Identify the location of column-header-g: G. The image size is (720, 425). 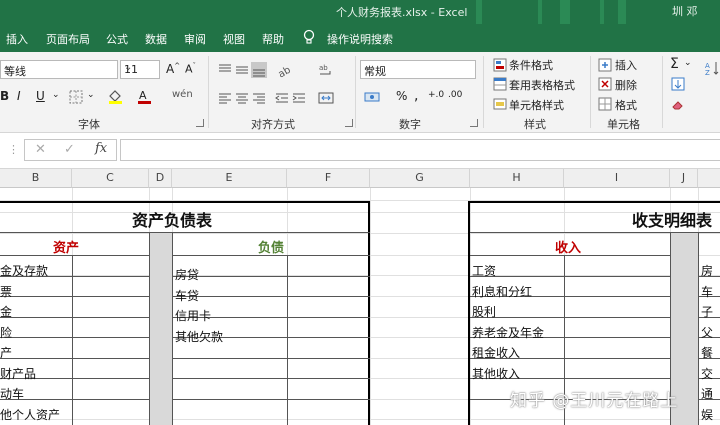
(420, 178).